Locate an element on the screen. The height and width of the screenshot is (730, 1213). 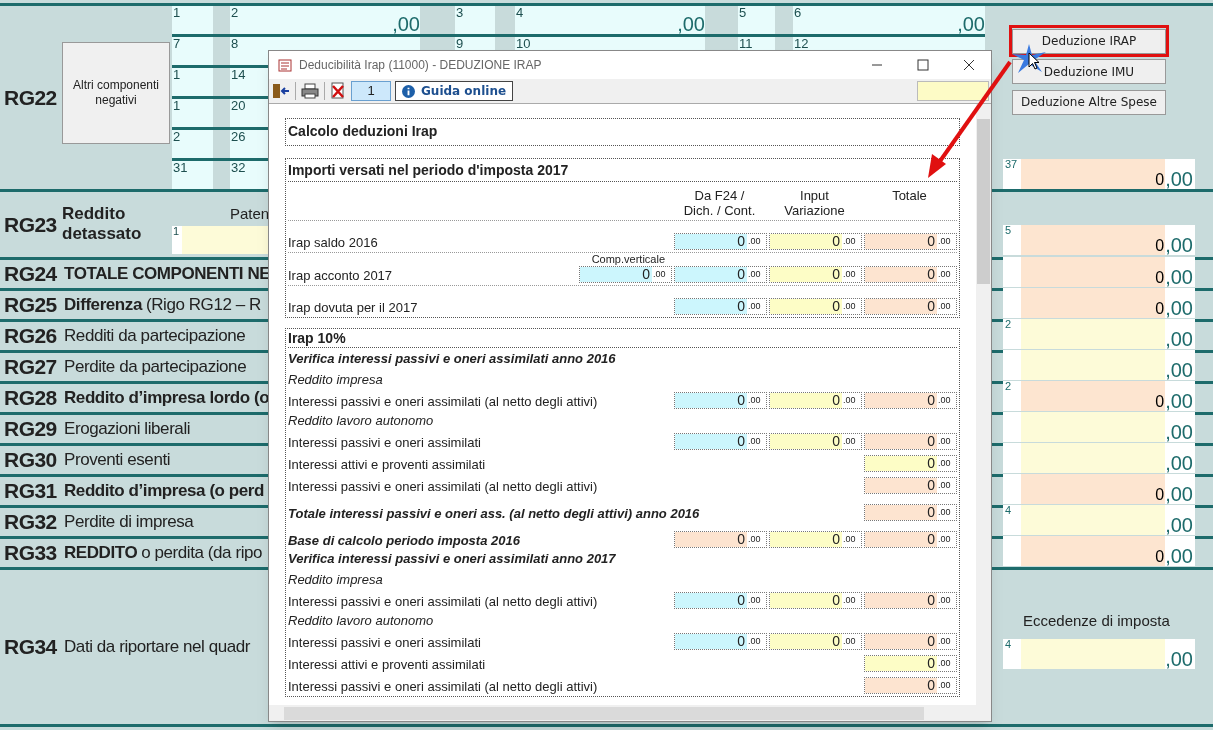
subheading: Verifica interessi passivi e oneri assimilati anno 2016 is located at coordinates (452, 359).